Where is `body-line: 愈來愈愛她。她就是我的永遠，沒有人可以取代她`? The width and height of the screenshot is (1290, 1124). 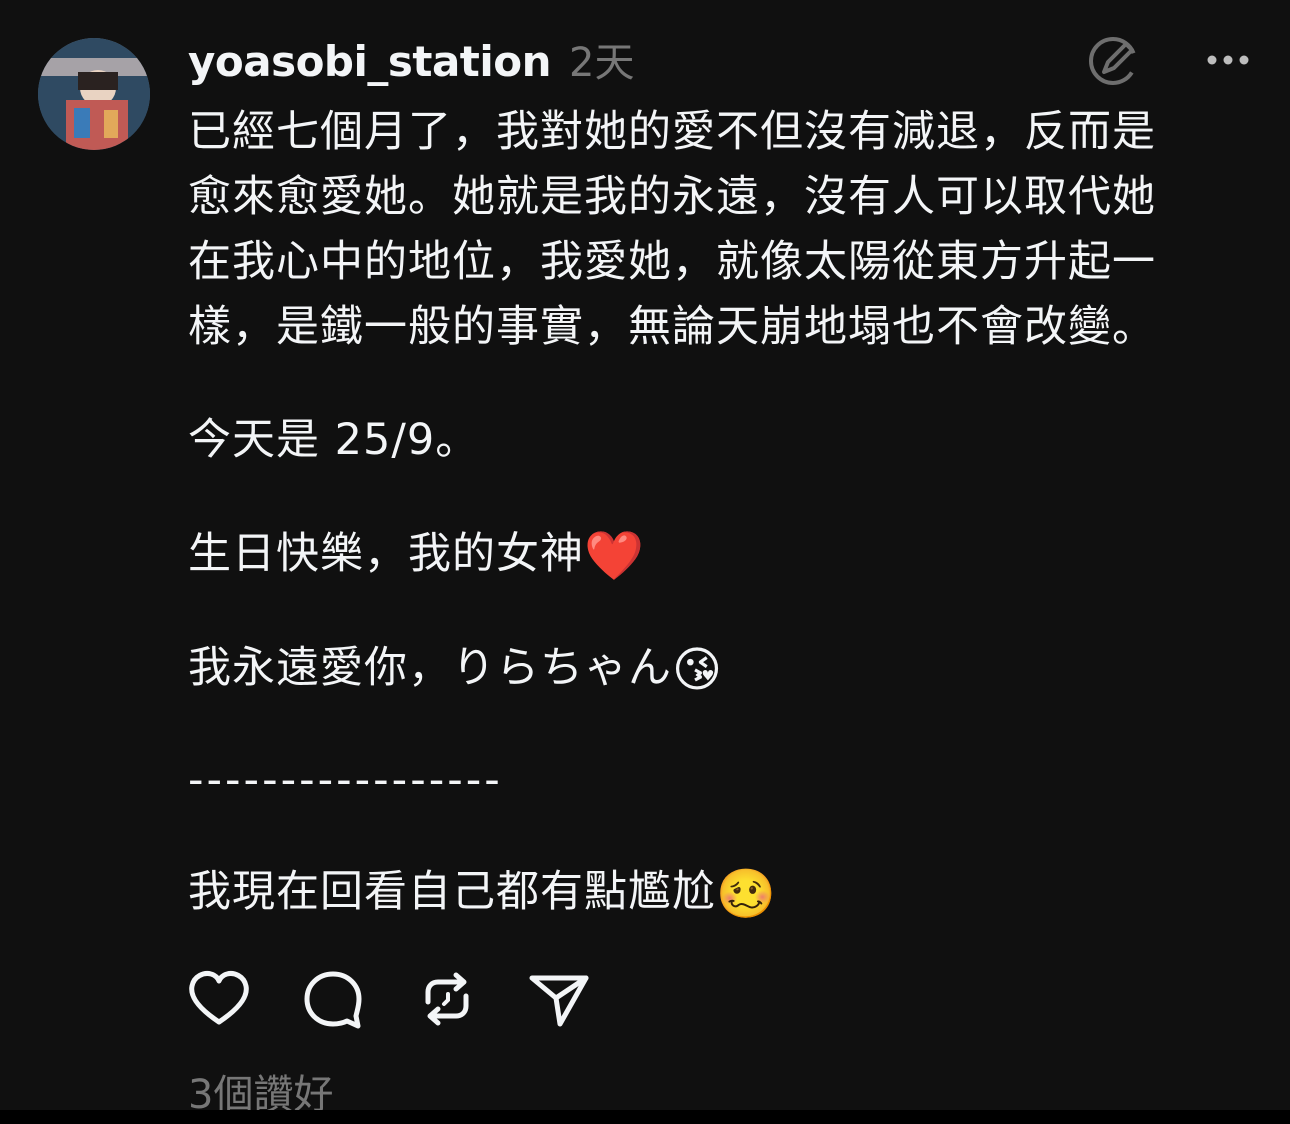
body-line: 愈來愈愛她。她就是我的永遠，沒有人可以取代她 is located at coordinates (672, 197).